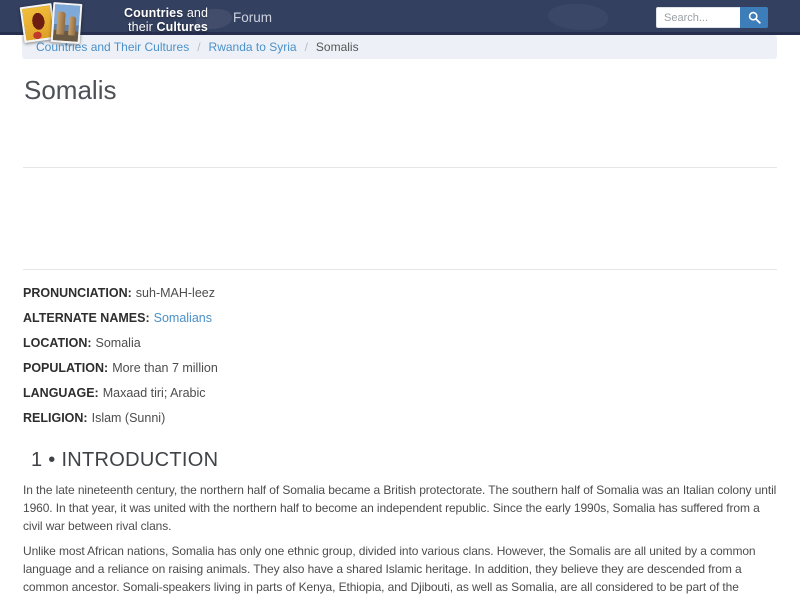 This screenshot has width=800, height=600. What do you see at coordinates (61, 393) in the screenshot?
I see `fact-label: LANGUAGE:` at bounding box center [61, 393].